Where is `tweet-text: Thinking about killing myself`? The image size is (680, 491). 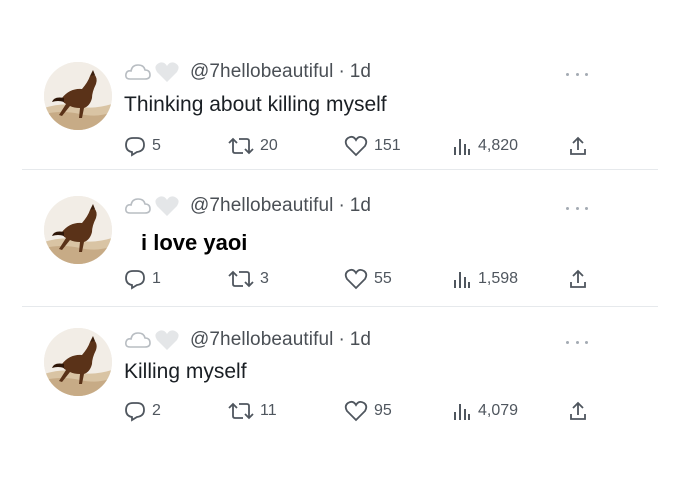
tweet-text: Thinking about killing myself is located at coordinates (255, 104).